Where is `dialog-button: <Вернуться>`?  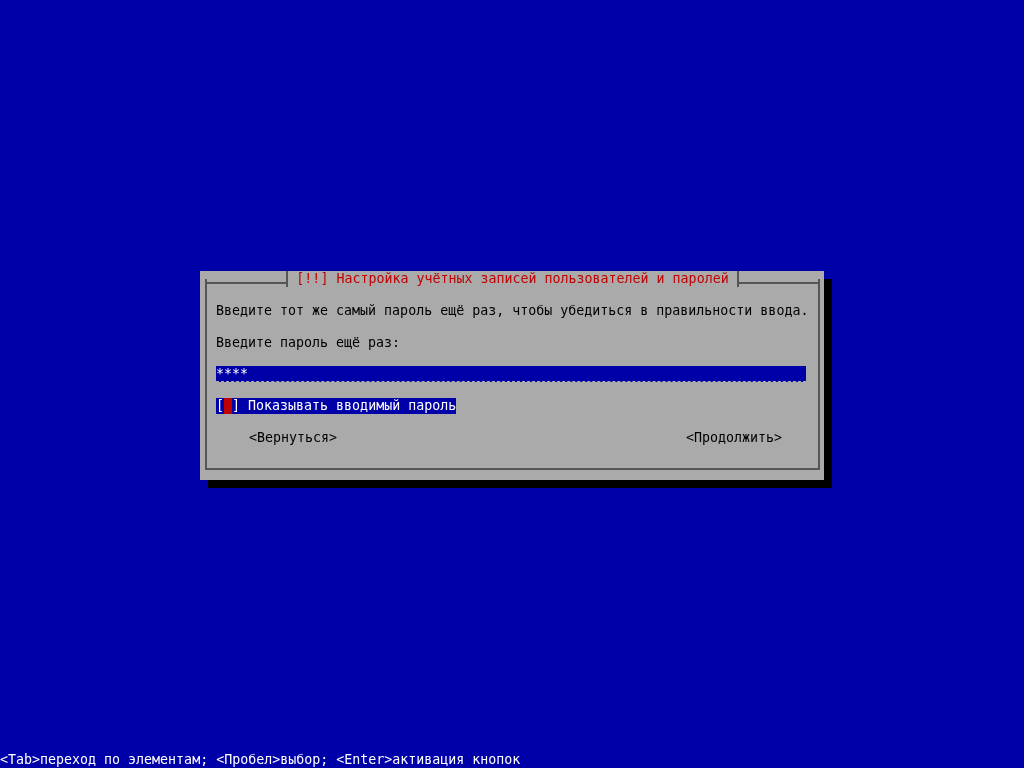
dialog-button: <Вернуться> is located at coordinates (293, 438).